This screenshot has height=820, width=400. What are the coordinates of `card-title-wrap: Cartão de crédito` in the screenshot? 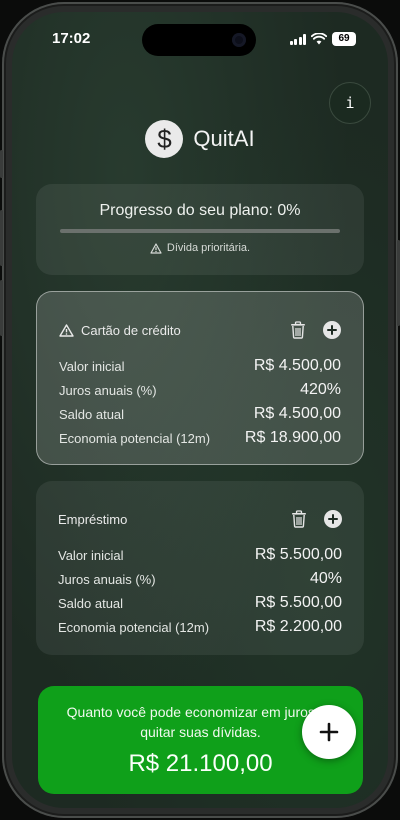 It's located at (120, 330).